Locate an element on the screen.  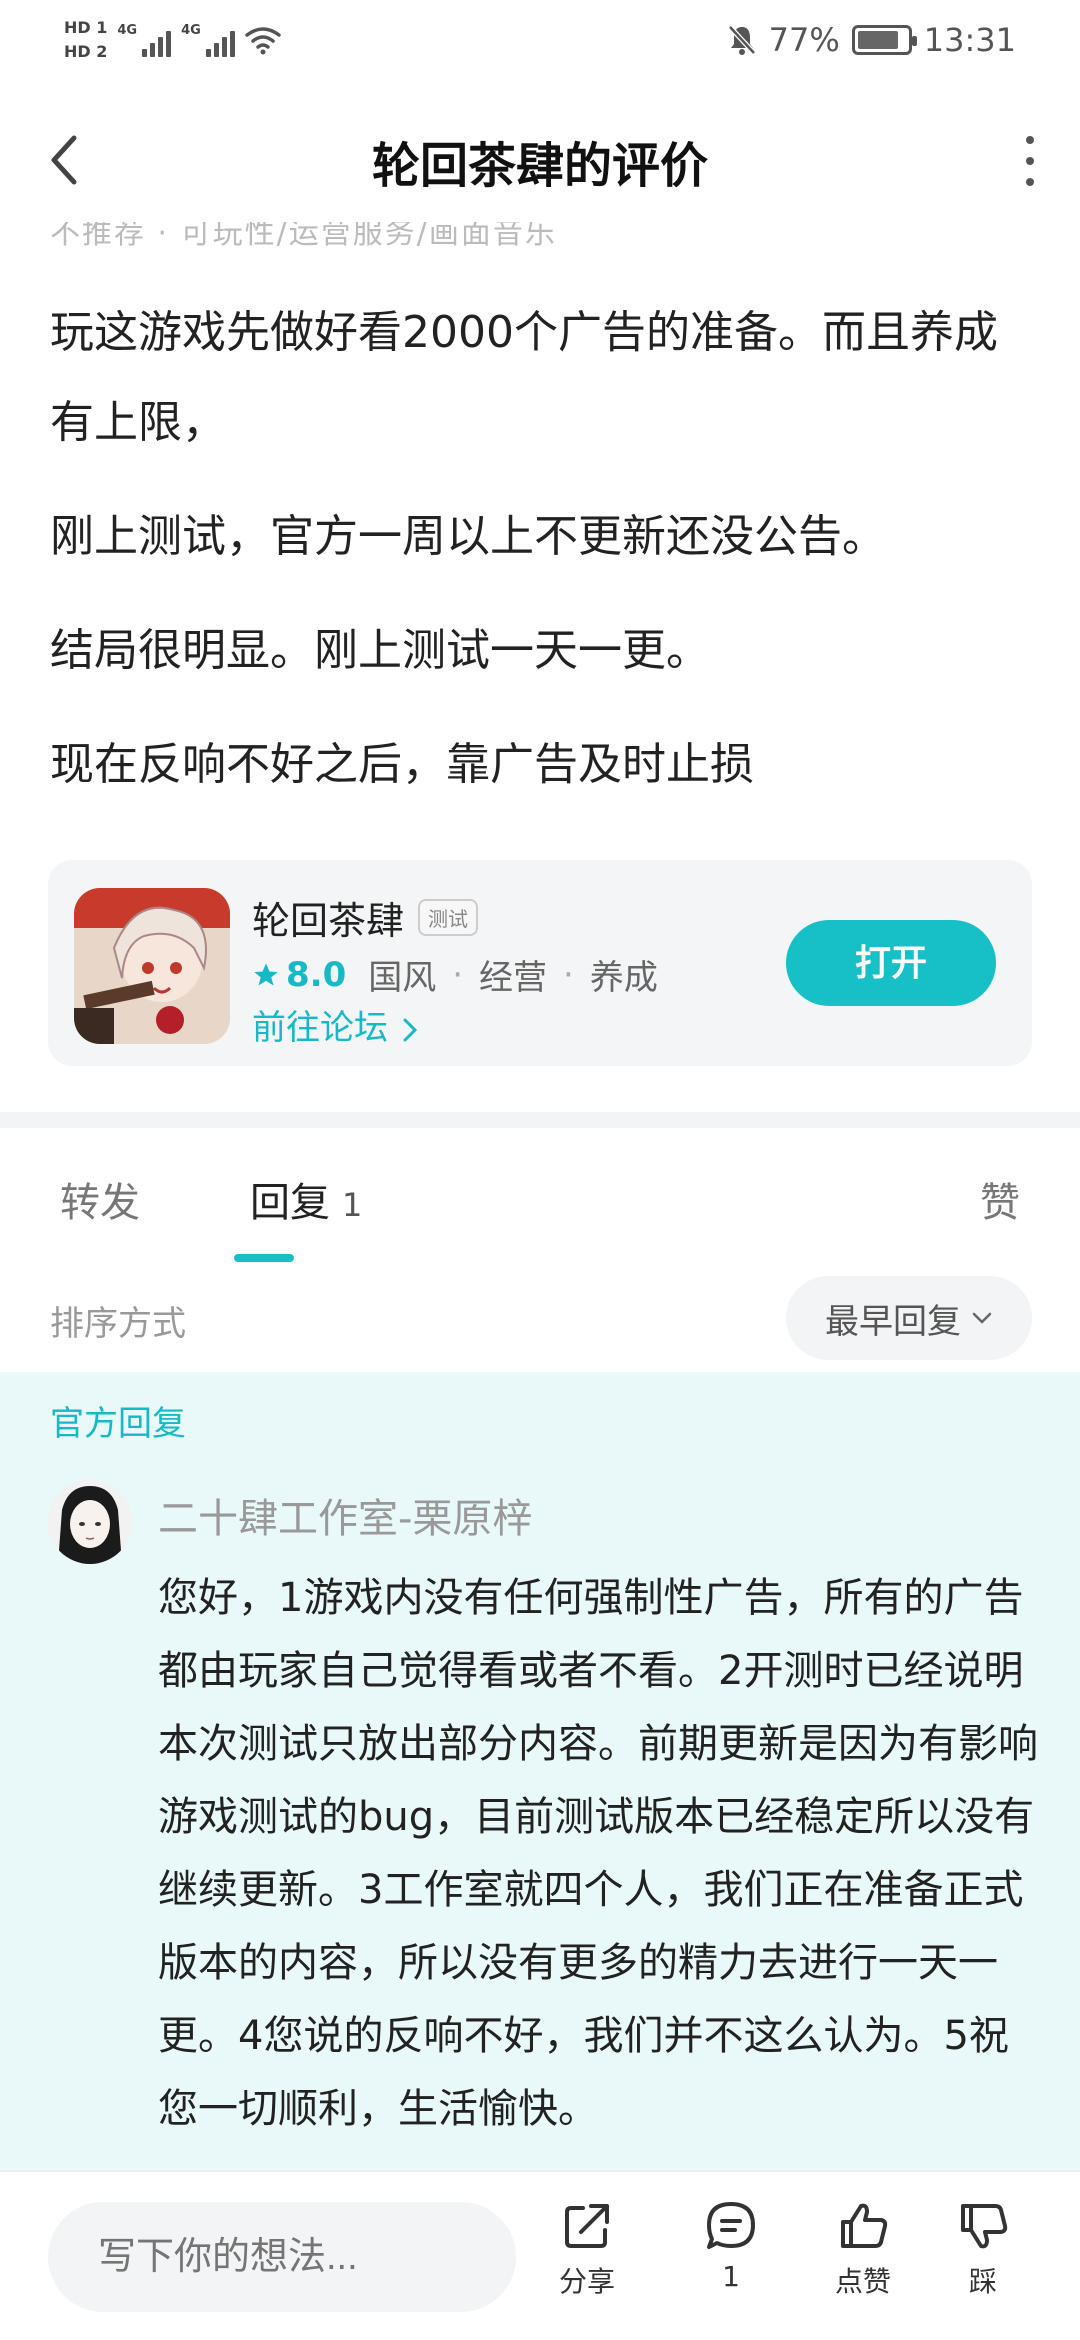
review-paragraph: 现在反响不好之后，靠广告及时止损 is located at coordinates (402, 764).